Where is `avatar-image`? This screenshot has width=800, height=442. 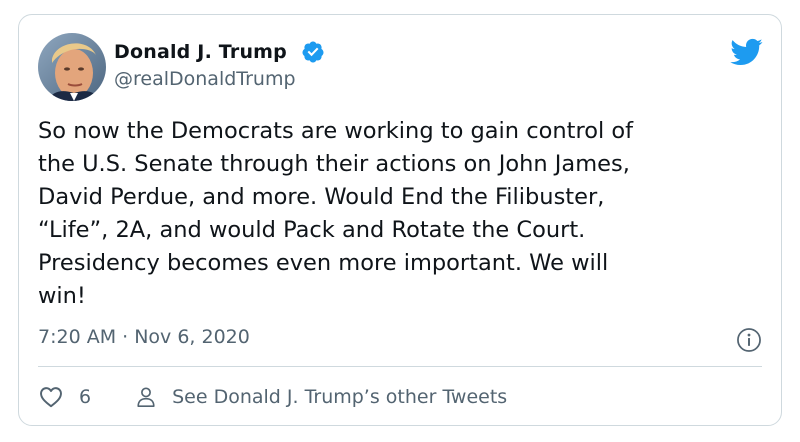
avatar-image is located at coordinates (72, 67).